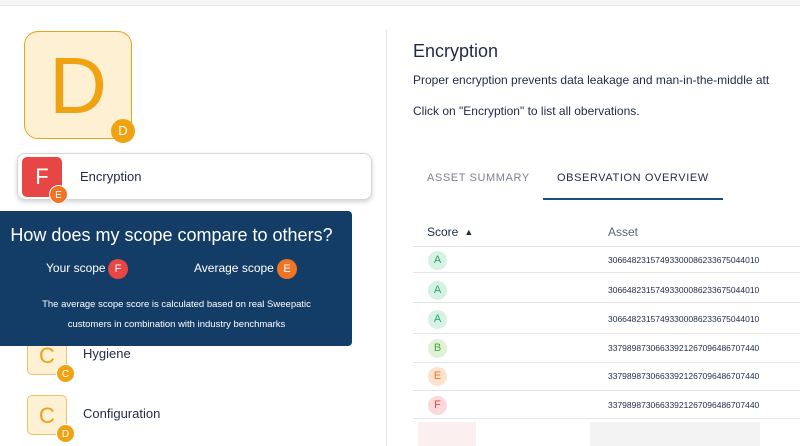  I want to click on detail-title: Encryption, so click(456, 51).